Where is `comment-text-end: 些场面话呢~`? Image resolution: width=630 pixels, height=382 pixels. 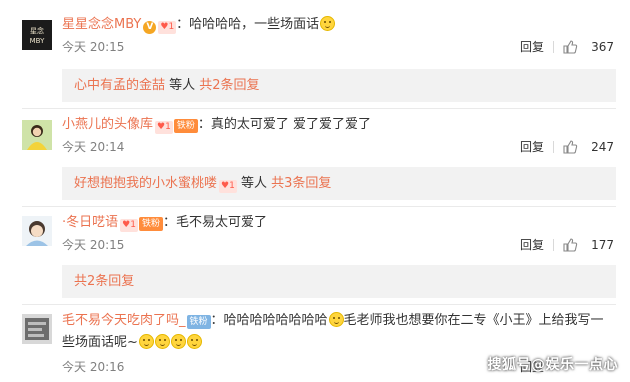
comment-text-end: 些场面话呢~ is located at coordinates (100, 342).